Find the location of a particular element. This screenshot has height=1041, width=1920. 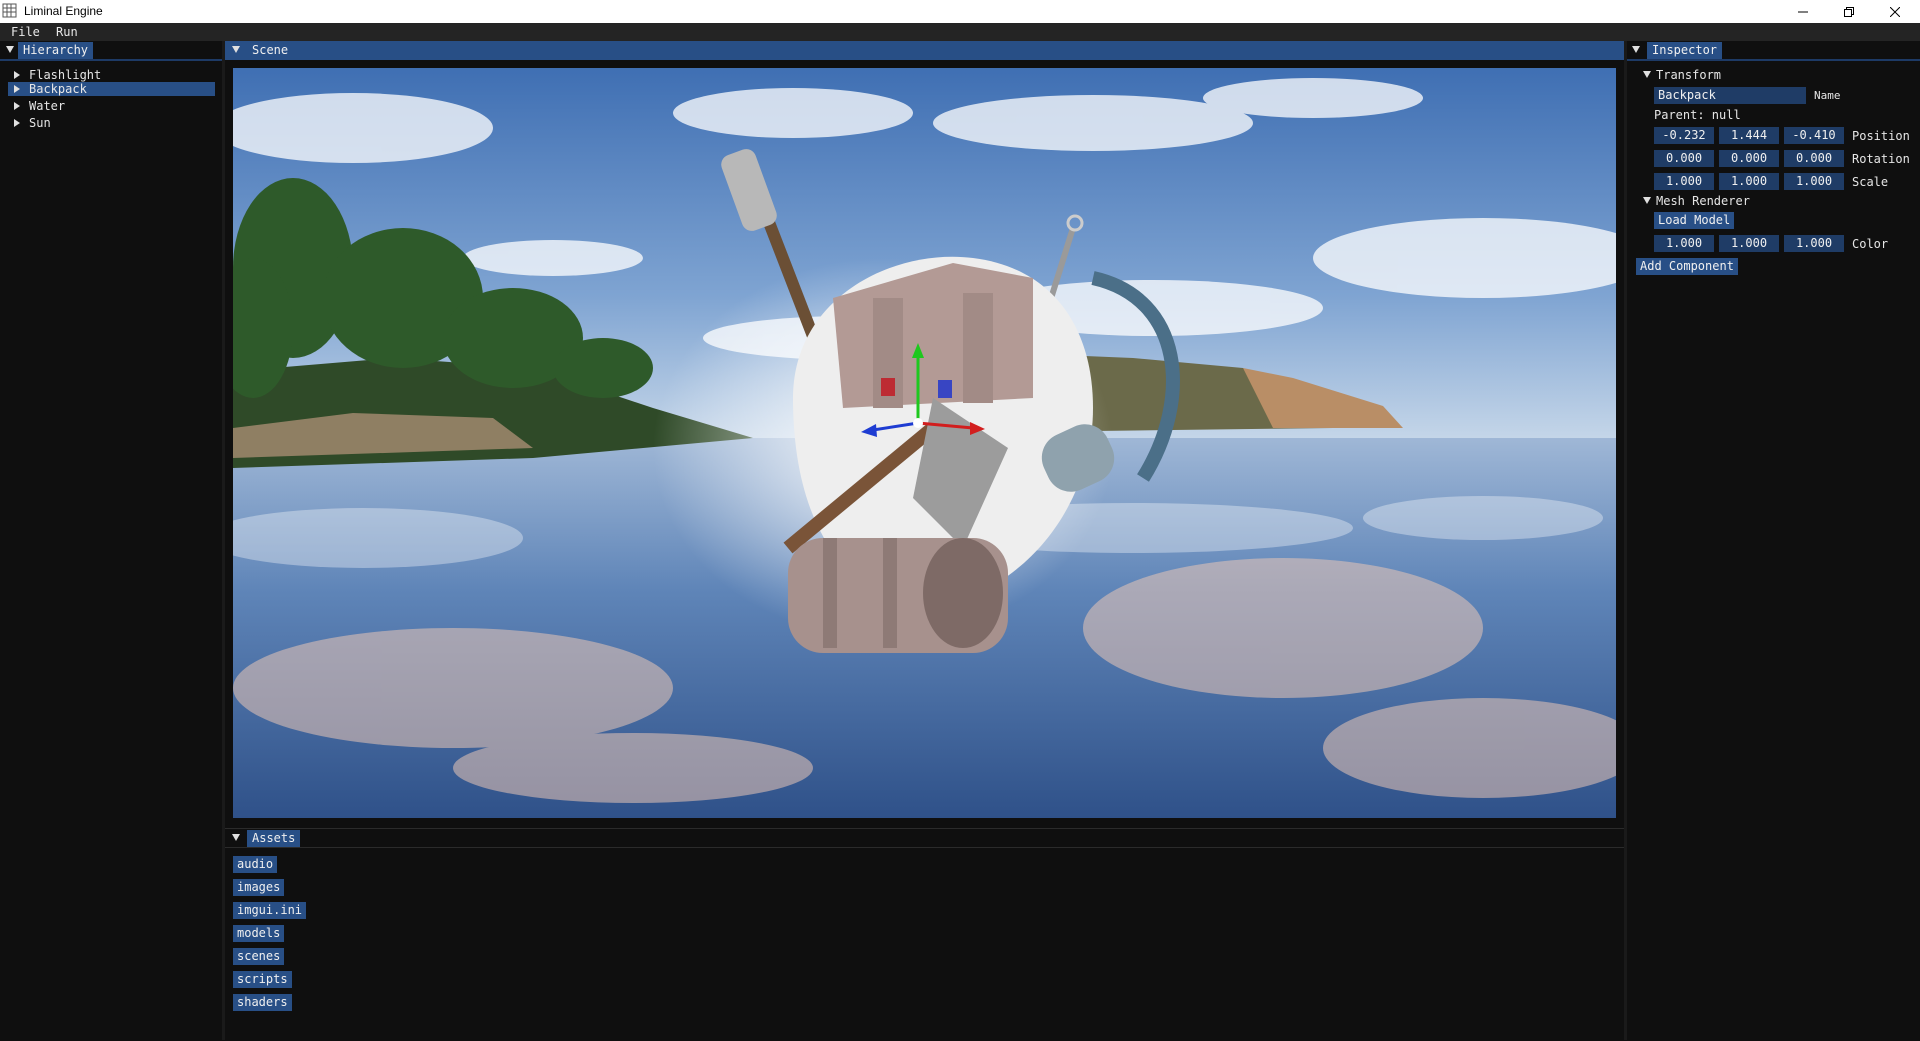

menu-bar: File Run is located at coordinates (960, 32).